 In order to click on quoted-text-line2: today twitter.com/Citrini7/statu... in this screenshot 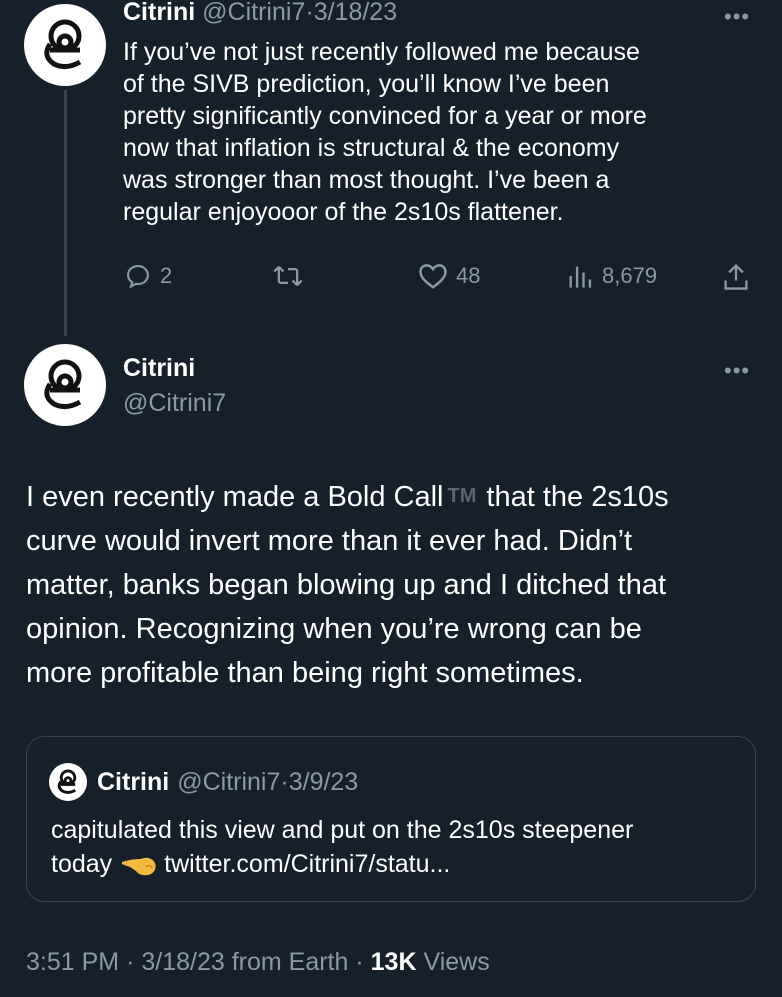, I will do `click(396, 864)`.